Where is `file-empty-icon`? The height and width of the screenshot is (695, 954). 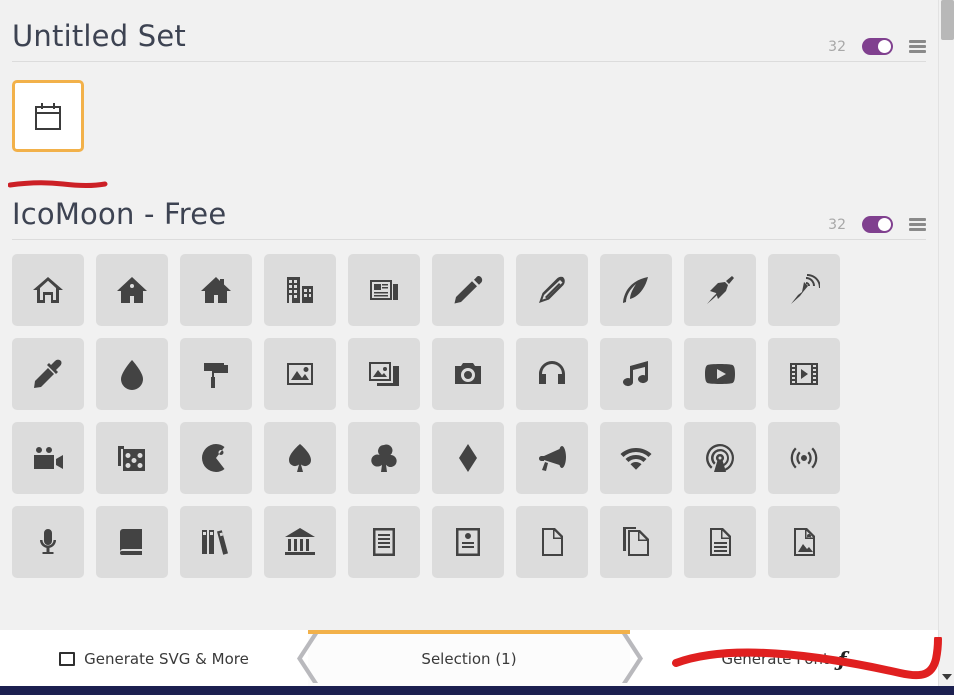 file-empty-icon is located at coordinates (552, 542).